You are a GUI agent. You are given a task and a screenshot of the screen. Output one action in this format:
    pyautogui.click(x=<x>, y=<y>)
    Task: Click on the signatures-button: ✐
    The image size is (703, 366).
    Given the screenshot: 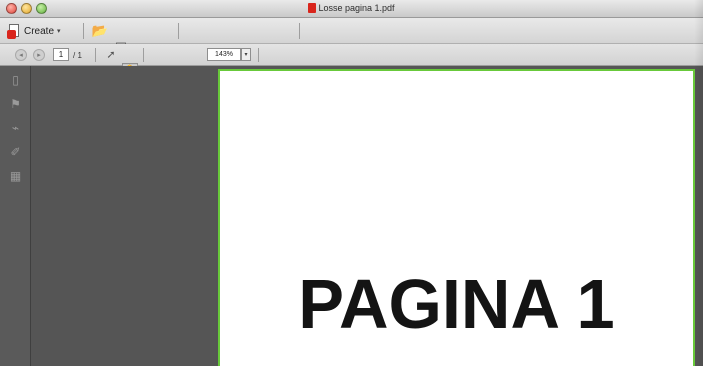 What is the action you would take?
    pyautogui.click(x=15, y=152)
    